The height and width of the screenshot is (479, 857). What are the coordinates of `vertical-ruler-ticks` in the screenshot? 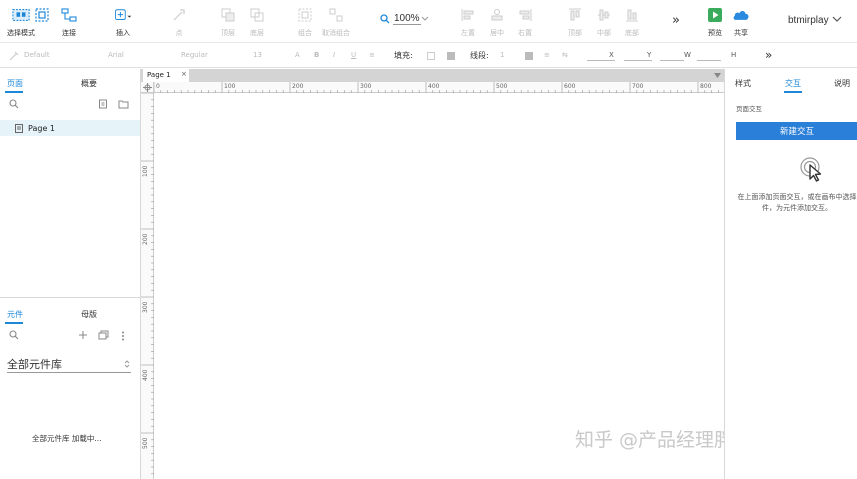 It's located at (147, 284).